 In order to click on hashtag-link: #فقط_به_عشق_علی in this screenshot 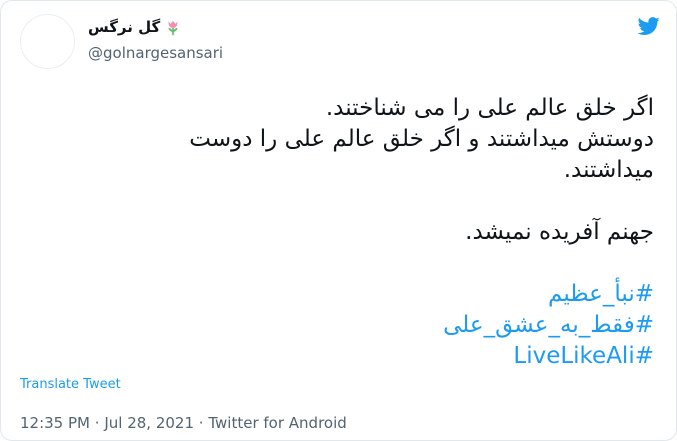, I will do `click(354, 325)`.